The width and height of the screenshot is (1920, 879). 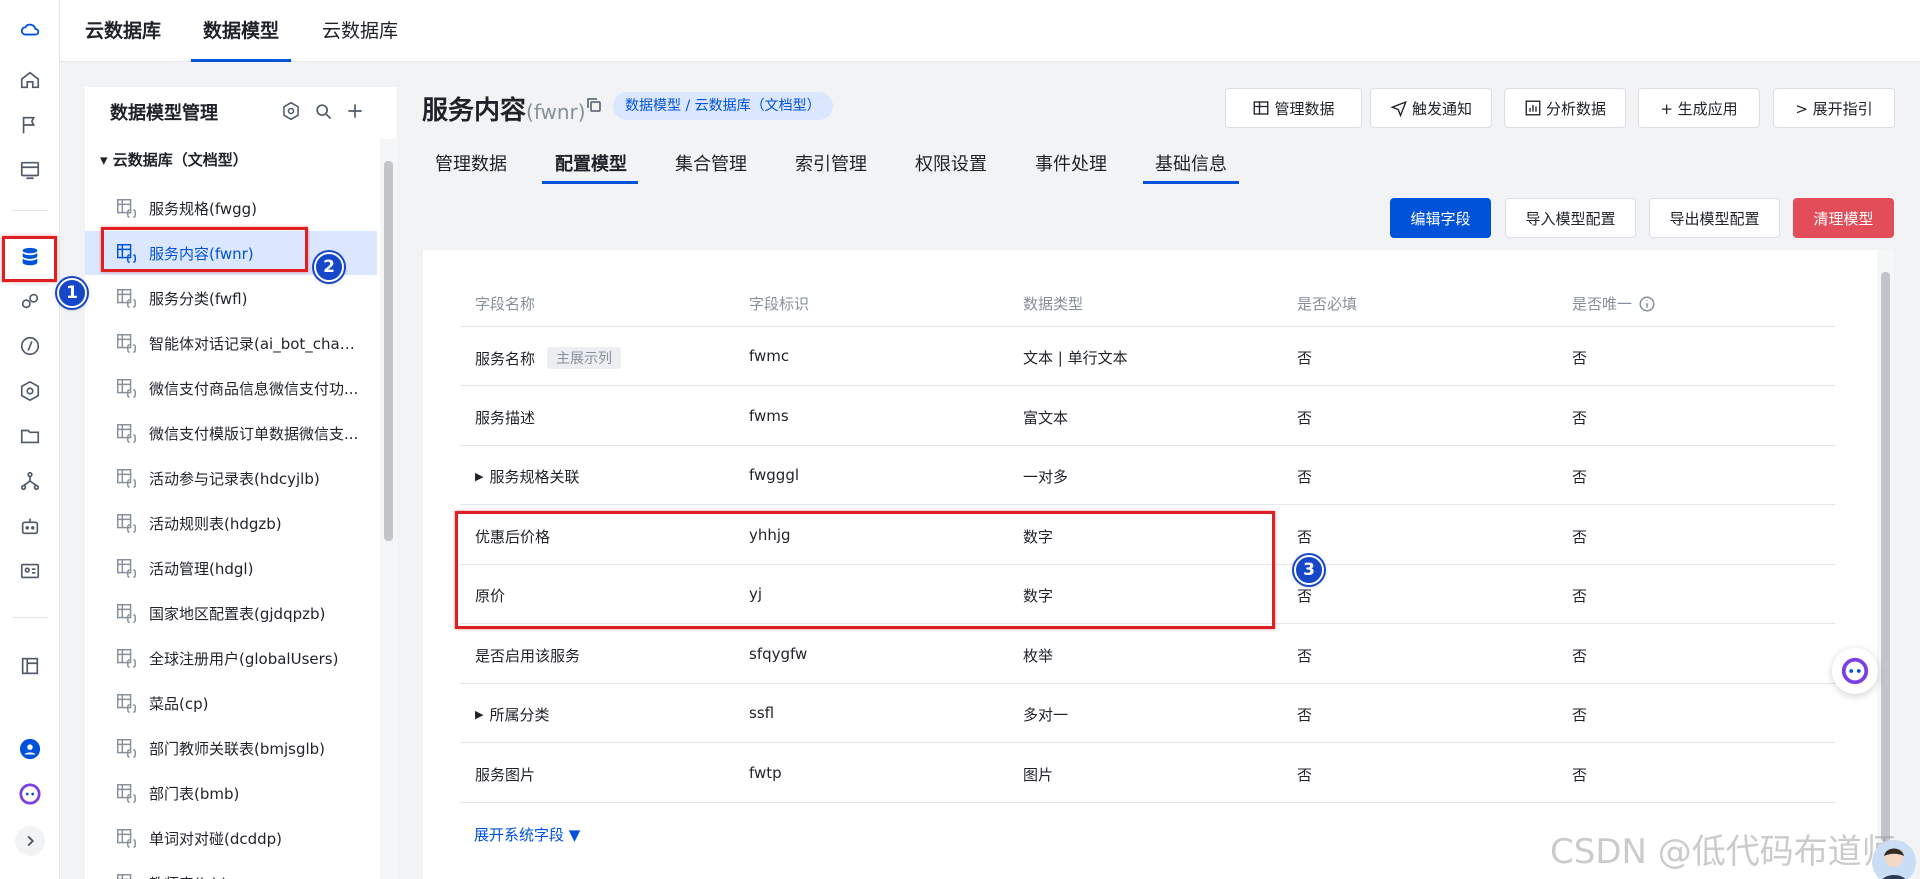 I want to click on import-model-config-button: 导入模型配置, so click(x=1570, y=218).